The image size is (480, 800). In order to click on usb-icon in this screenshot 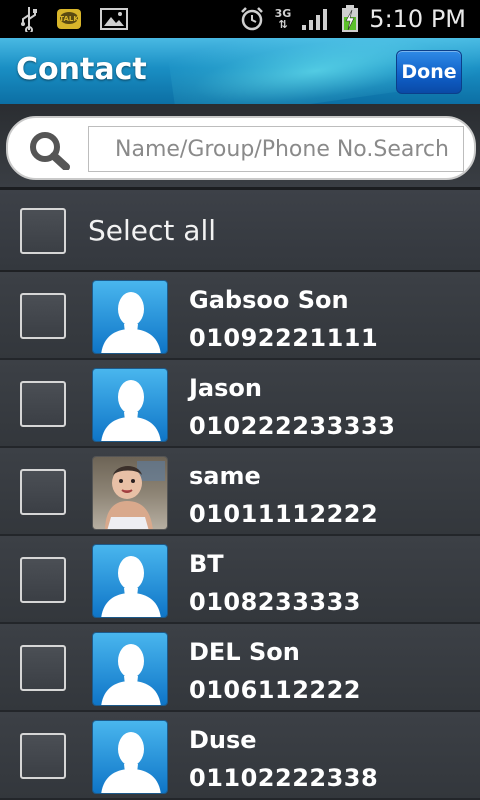, I will do `click(29, 19)`.